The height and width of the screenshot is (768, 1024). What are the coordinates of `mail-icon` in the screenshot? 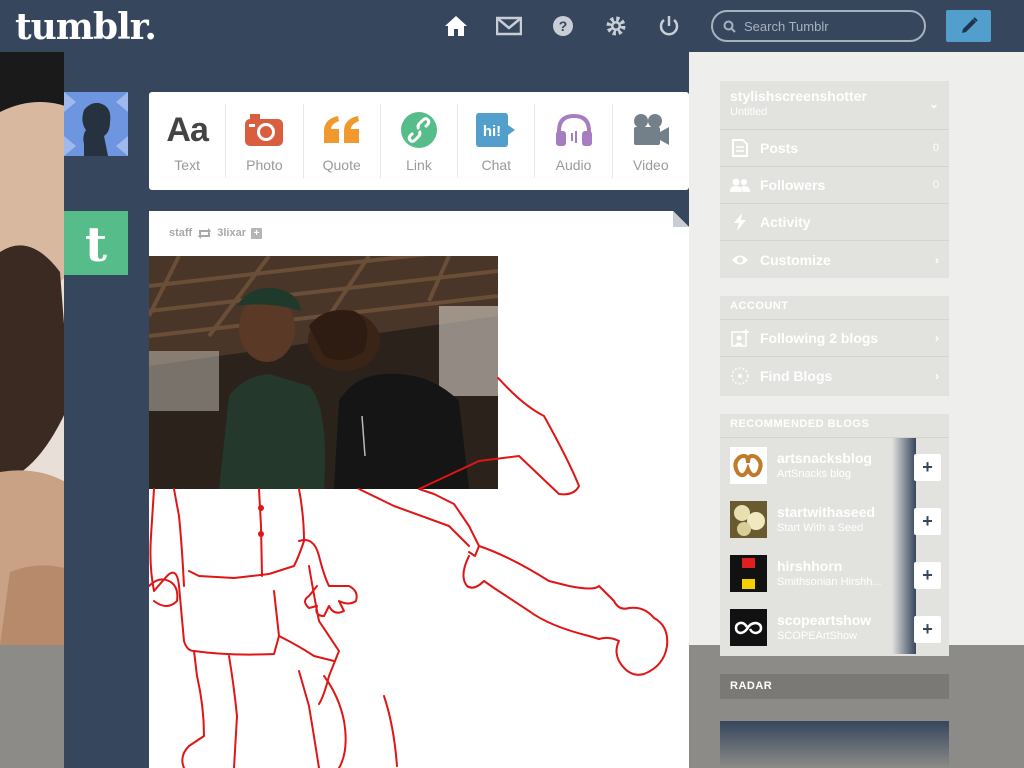 It's located at (509, 26).